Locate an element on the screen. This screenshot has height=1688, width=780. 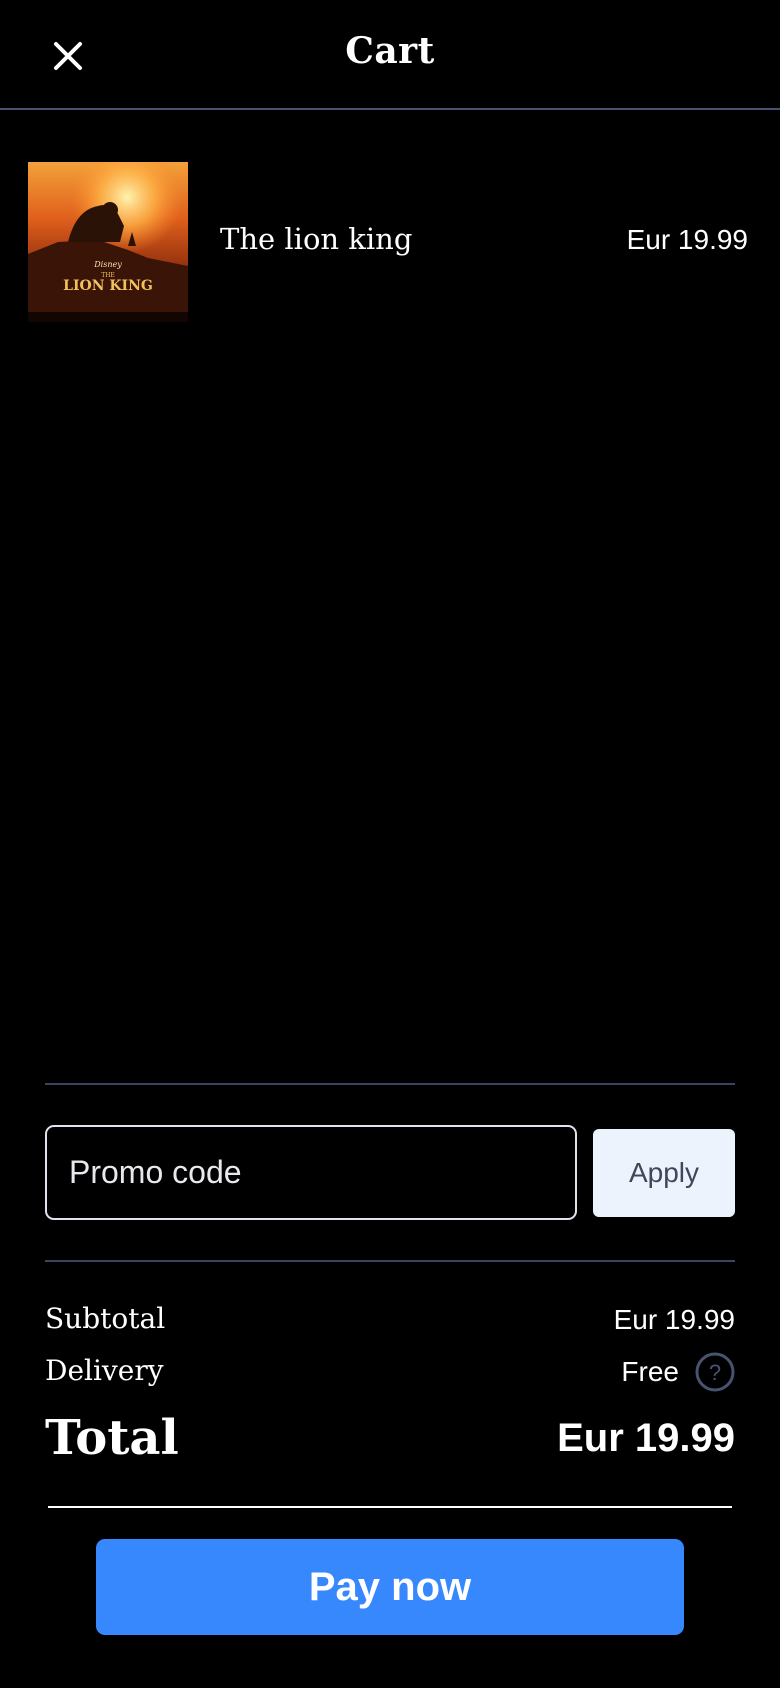
movie-poster-thumbnail: Disney THE LION KING is located at coordinates (108, 242).